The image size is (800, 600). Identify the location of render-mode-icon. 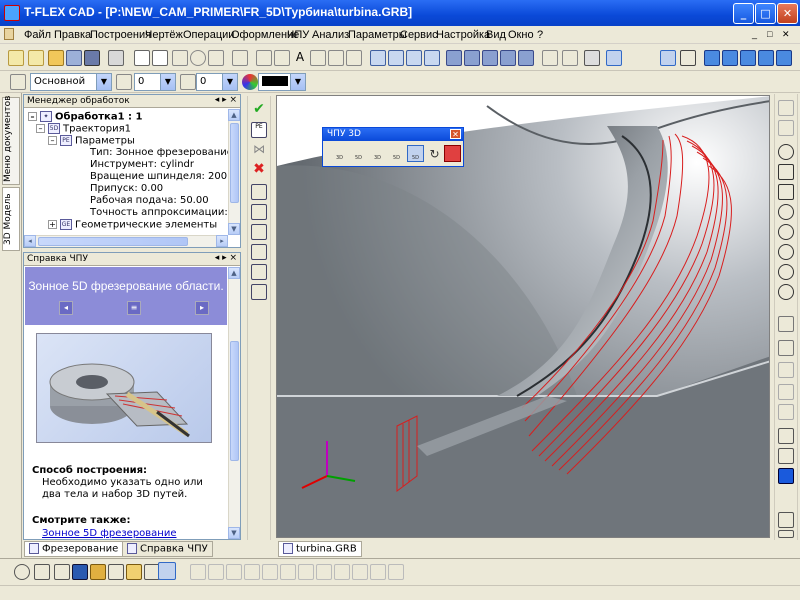
(786, 476).